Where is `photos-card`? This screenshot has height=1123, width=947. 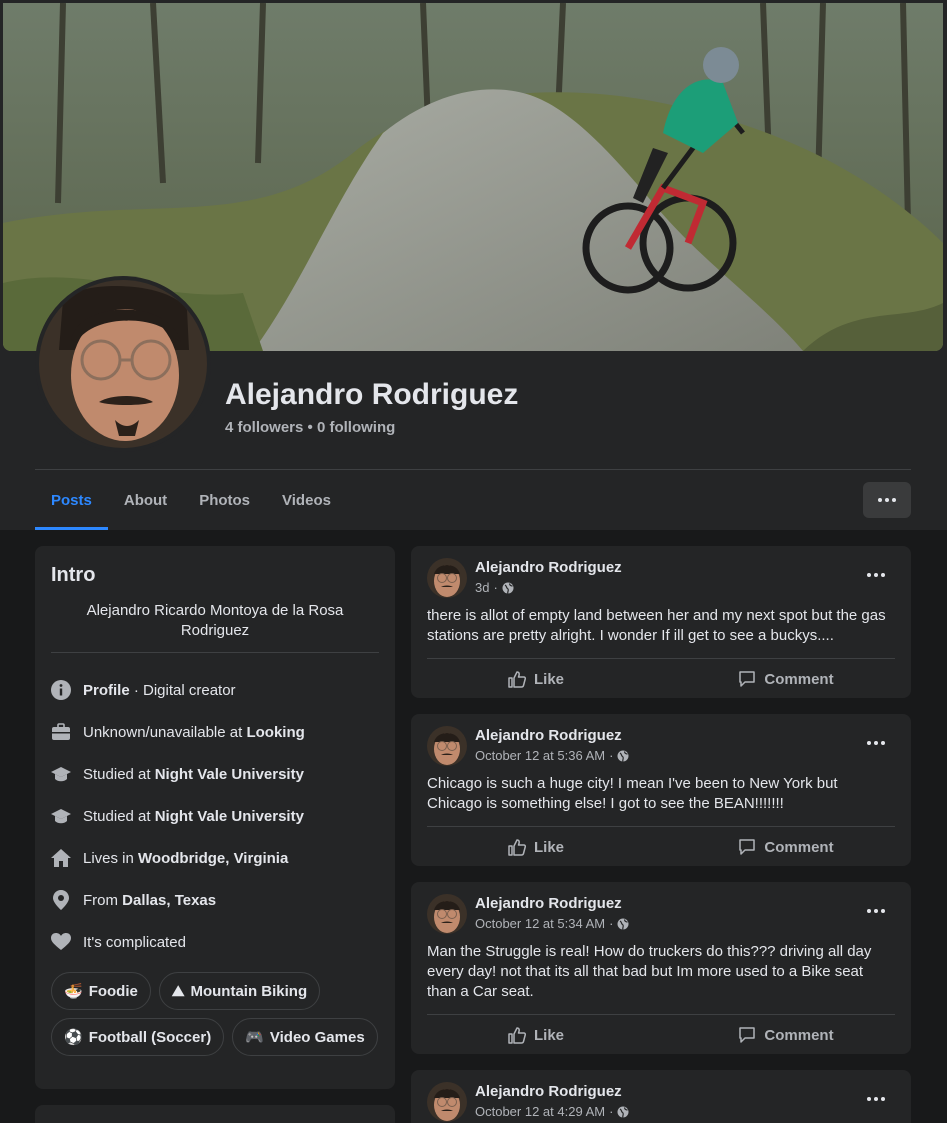 photos-card is located at coordinates (215, 1114).